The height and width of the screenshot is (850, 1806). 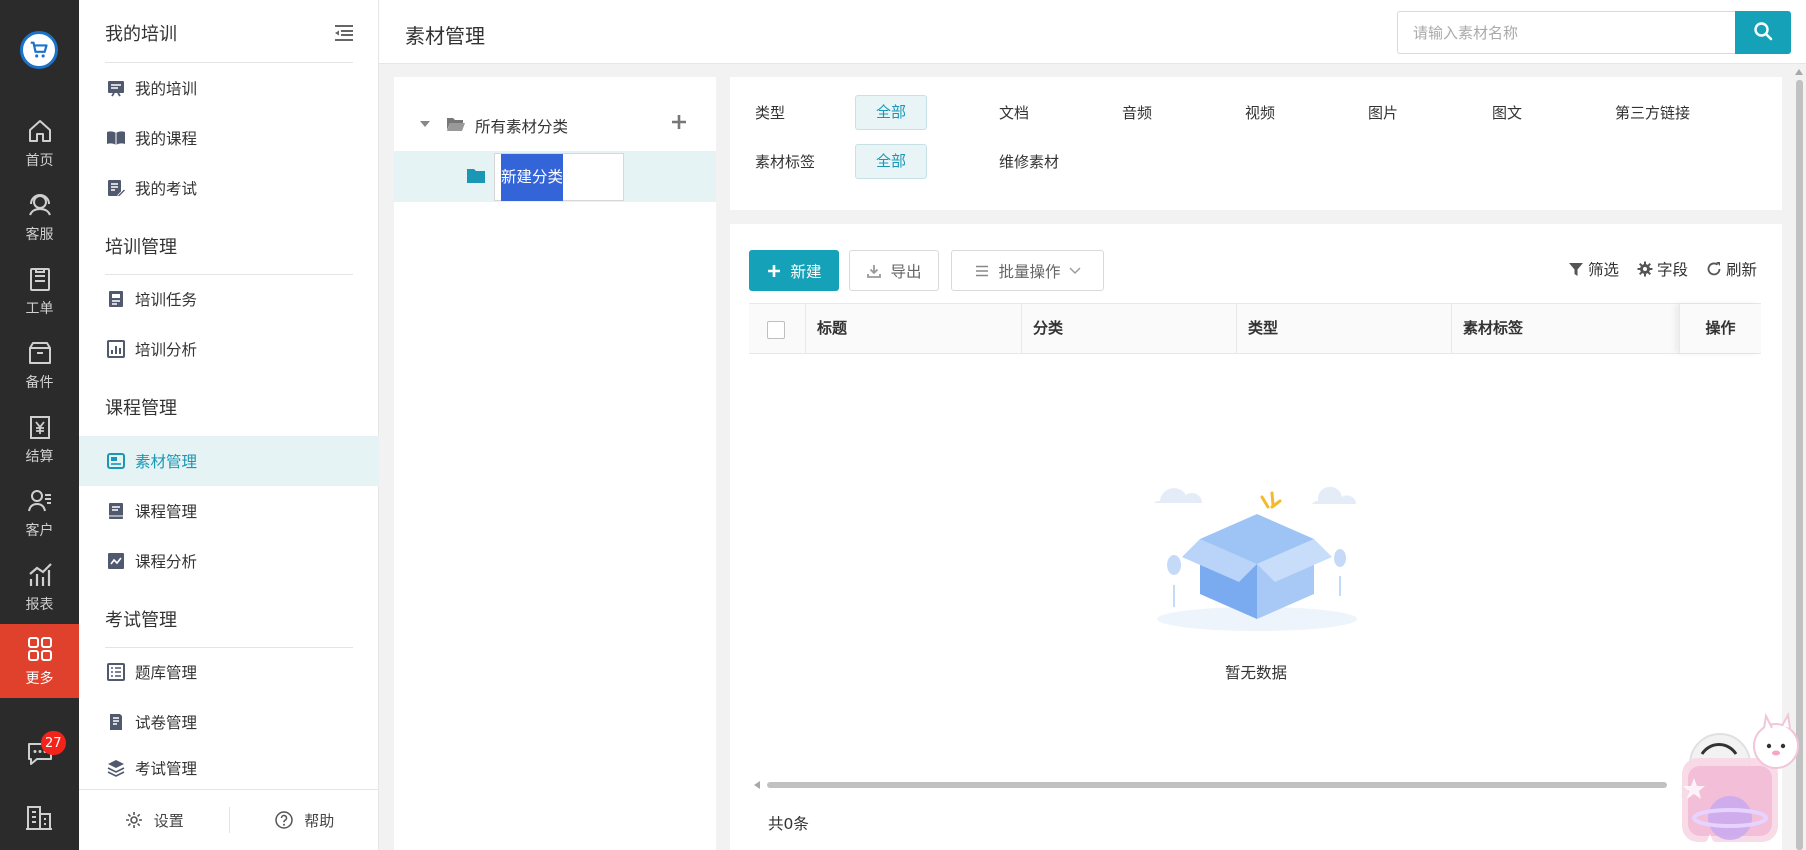 I want to click on category-name-input: 新建分类, so click(x=559, y=177).